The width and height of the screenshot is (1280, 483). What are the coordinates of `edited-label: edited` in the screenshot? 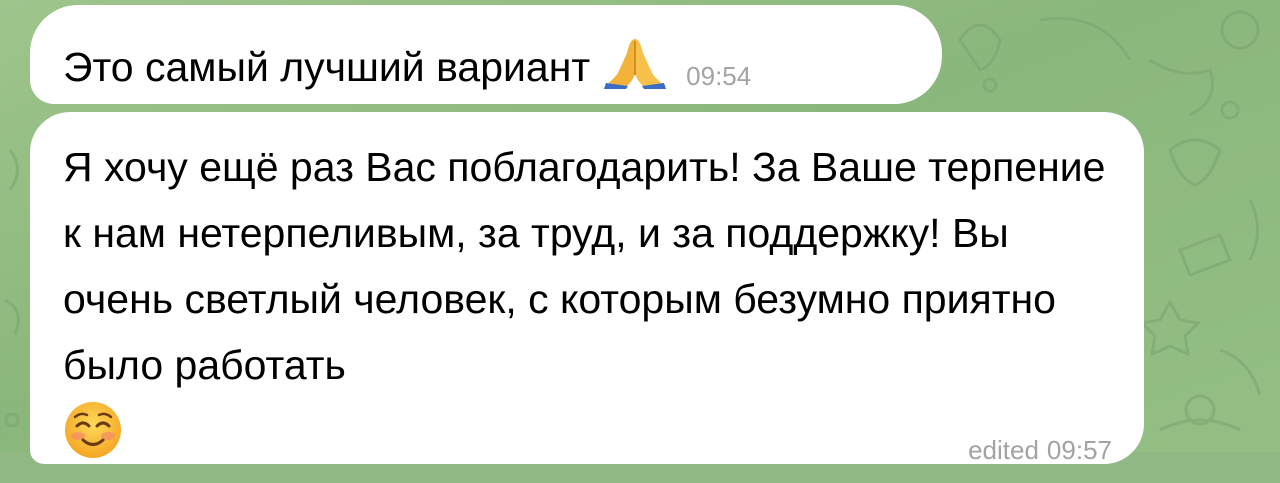 It's located at (1003, 450).